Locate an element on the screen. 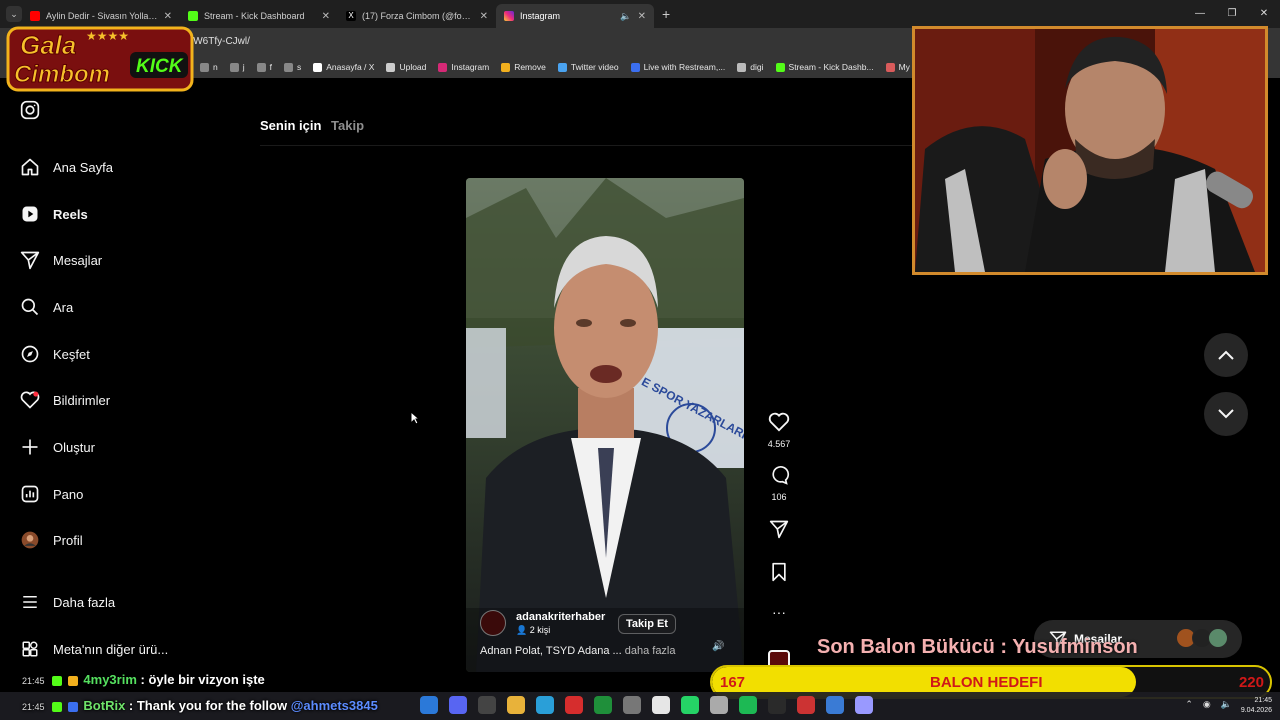  tab-takip: Takip is located at coordinates (347, 125).